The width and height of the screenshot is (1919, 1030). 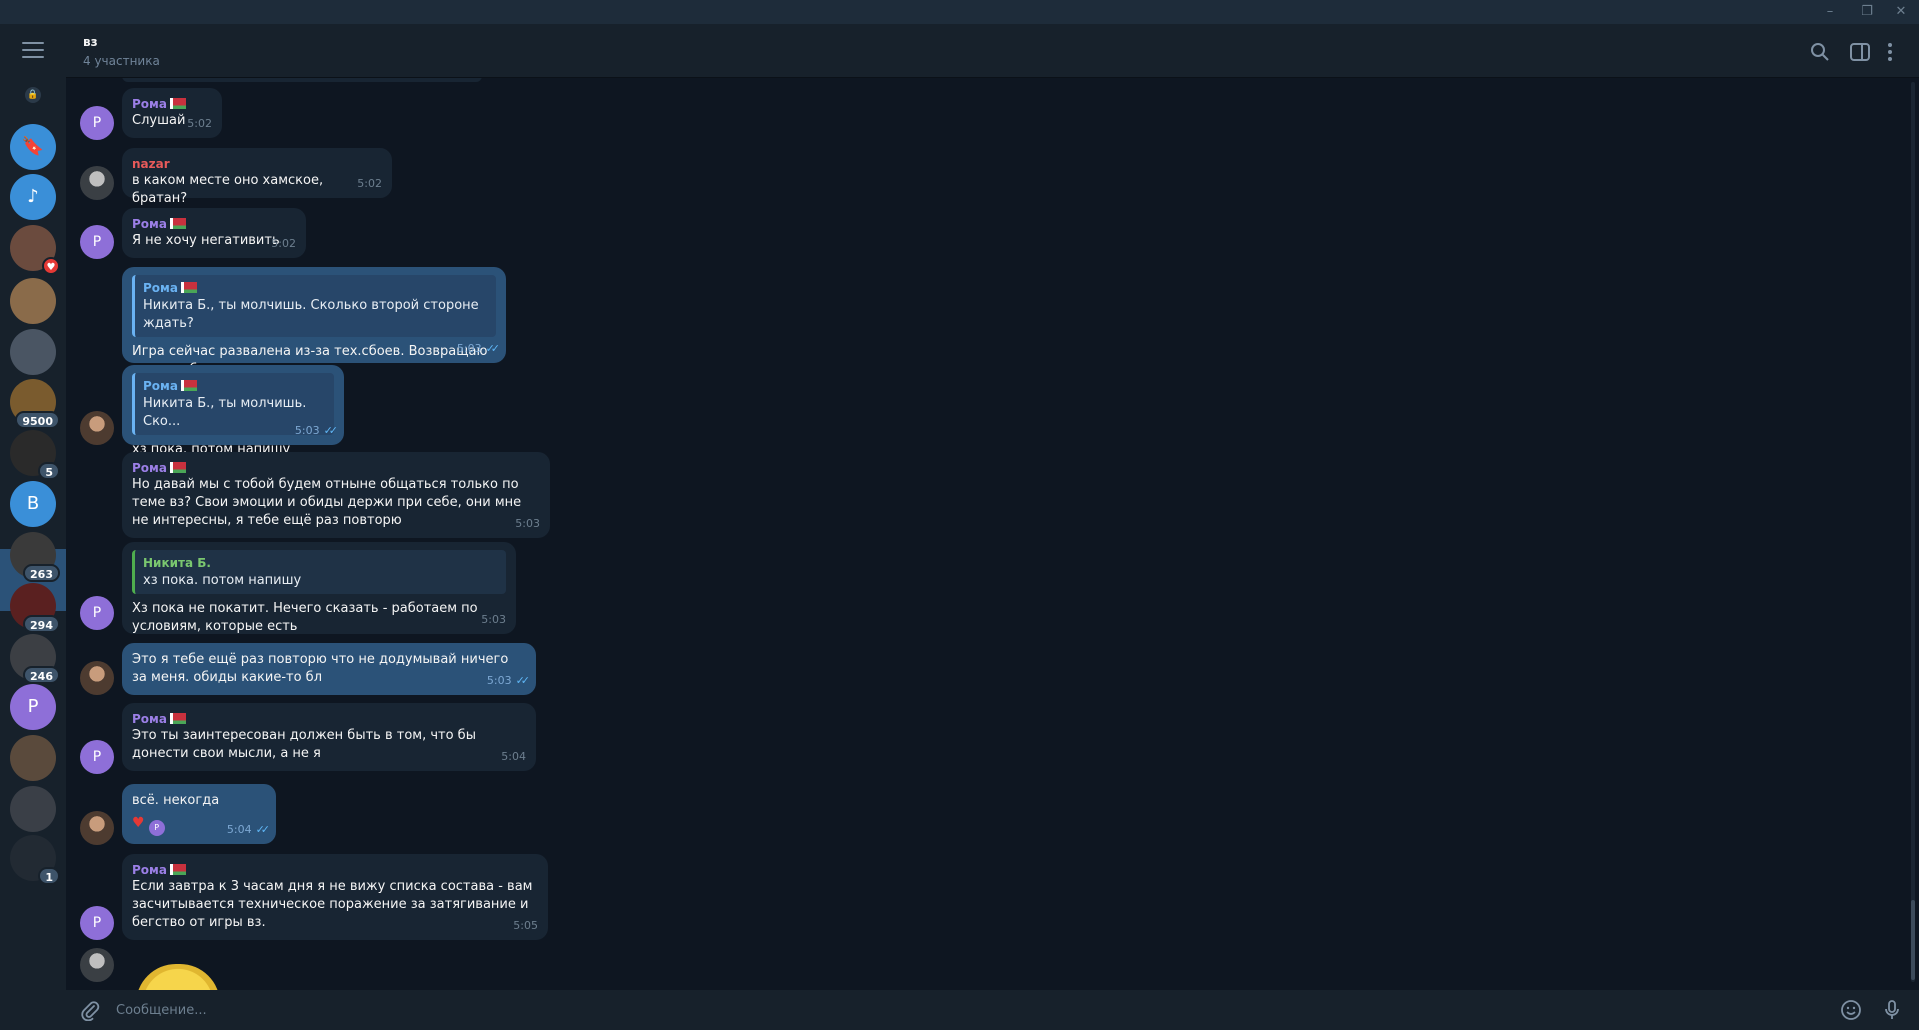 What do you see at coordinates (35, 860) in the screenshot?
I see `sidebar-chat-chat-15: 1` at bounding box center [35, 860].